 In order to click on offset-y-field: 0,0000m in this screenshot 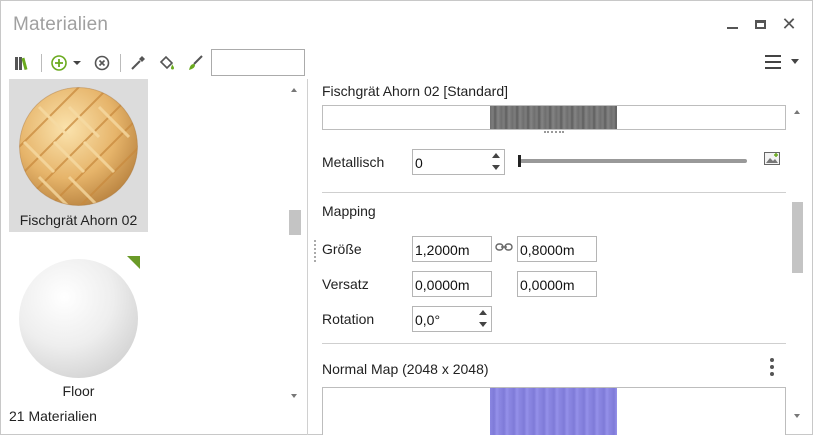, I will do `click(557, 284)`.